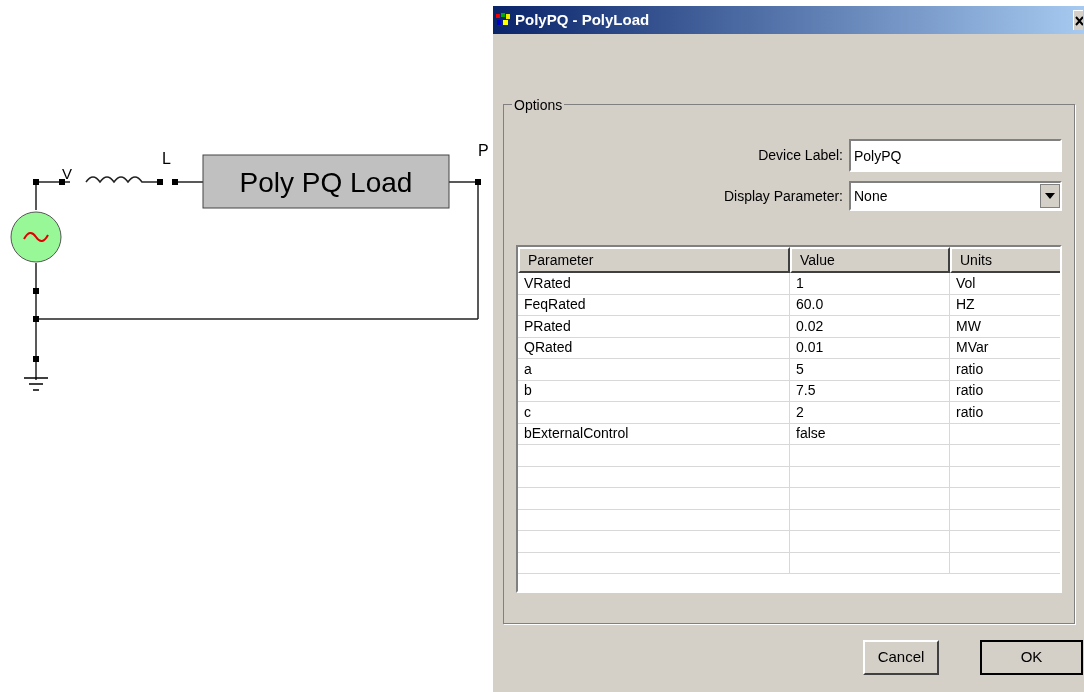 This screenshot has width=1084, height=692. I want to click on table-cell: PRated, so click(654, 327).